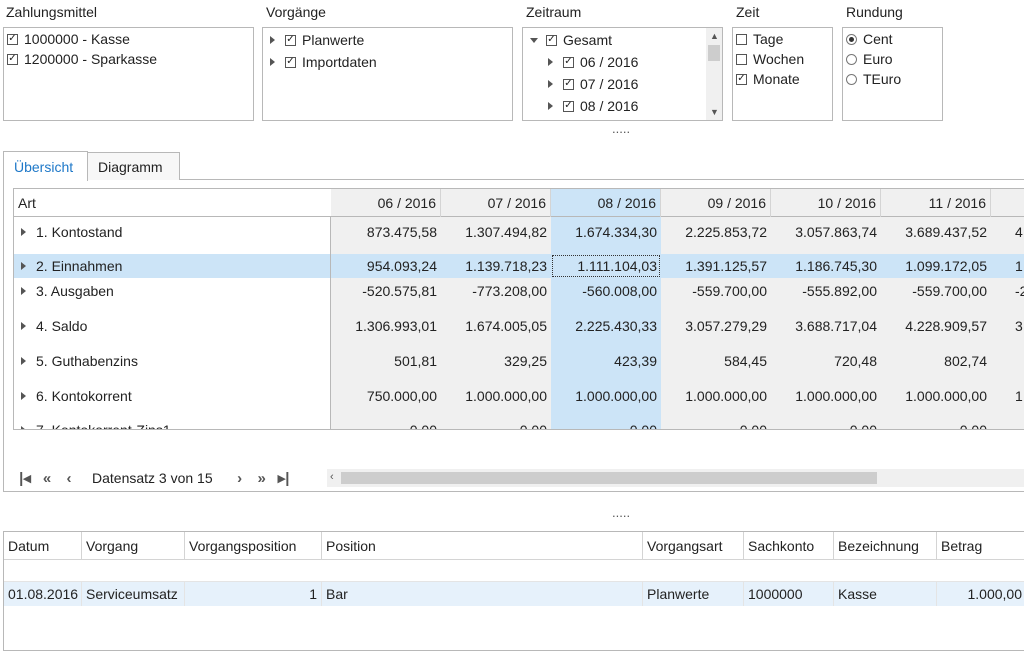 The width and height of the screenshot is (1024, 668). Describe the element at coordinates (240, 478) in the screenshot. I see `next-record-icon: ›` at that location.